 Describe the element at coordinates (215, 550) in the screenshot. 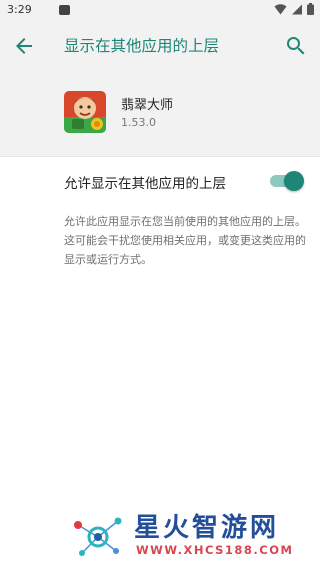

I see `watermark-url: WWW.XHCS188.COM` at that location.